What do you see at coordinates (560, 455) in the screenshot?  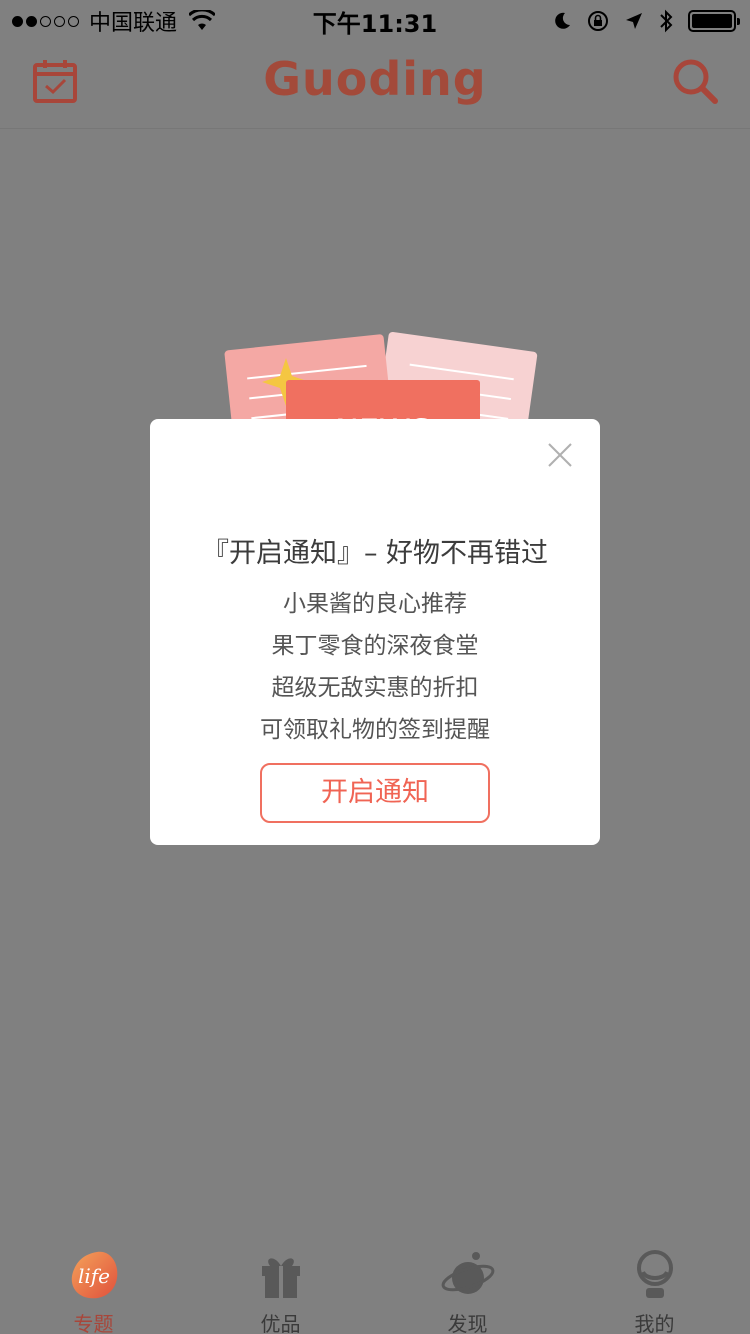 I see `close-icon` at bounding box center [560, 455].